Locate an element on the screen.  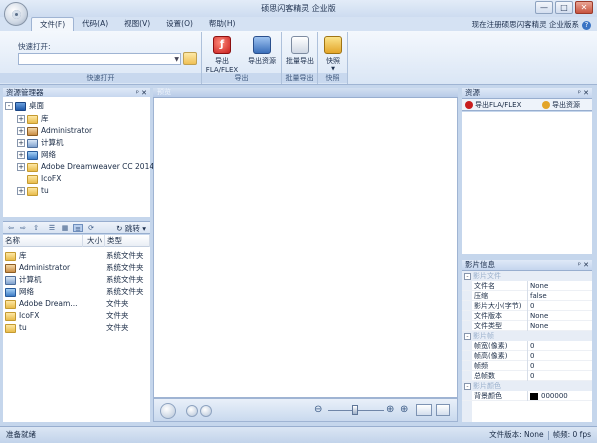
view-list-icon: ☰ is located at coordinates (52, 228).